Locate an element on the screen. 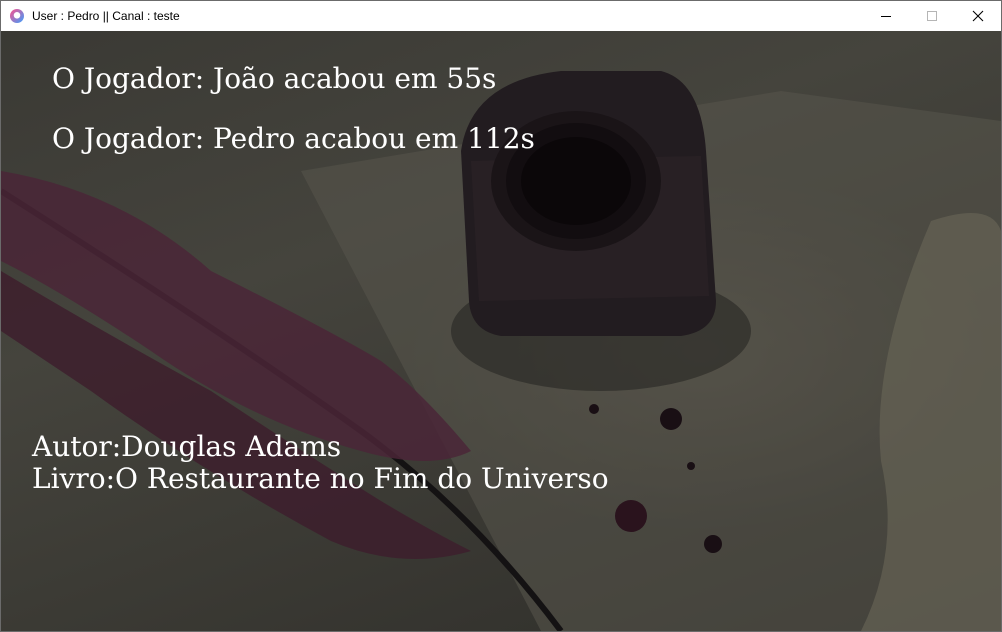 This screenshot has height=632, width=1002. player-result-2: O Jogador: Pedro acabou em 112s is located at coordinates (293, 138).